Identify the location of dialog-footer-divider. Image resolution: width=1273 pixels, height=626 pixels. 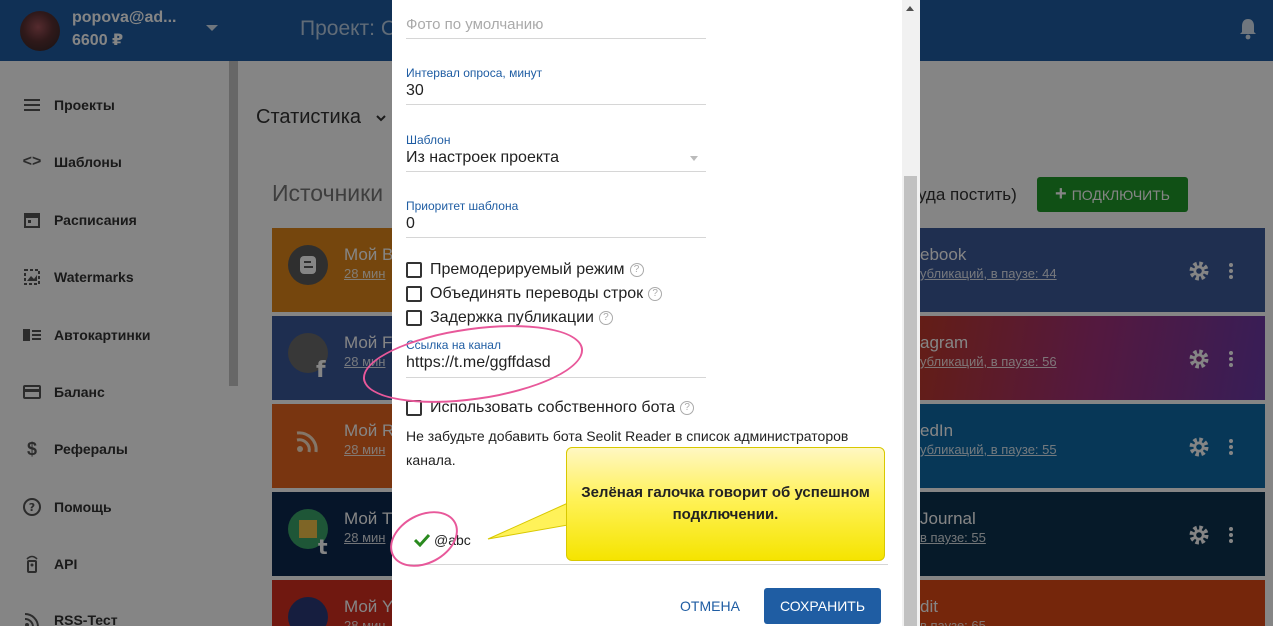
(647, 564).